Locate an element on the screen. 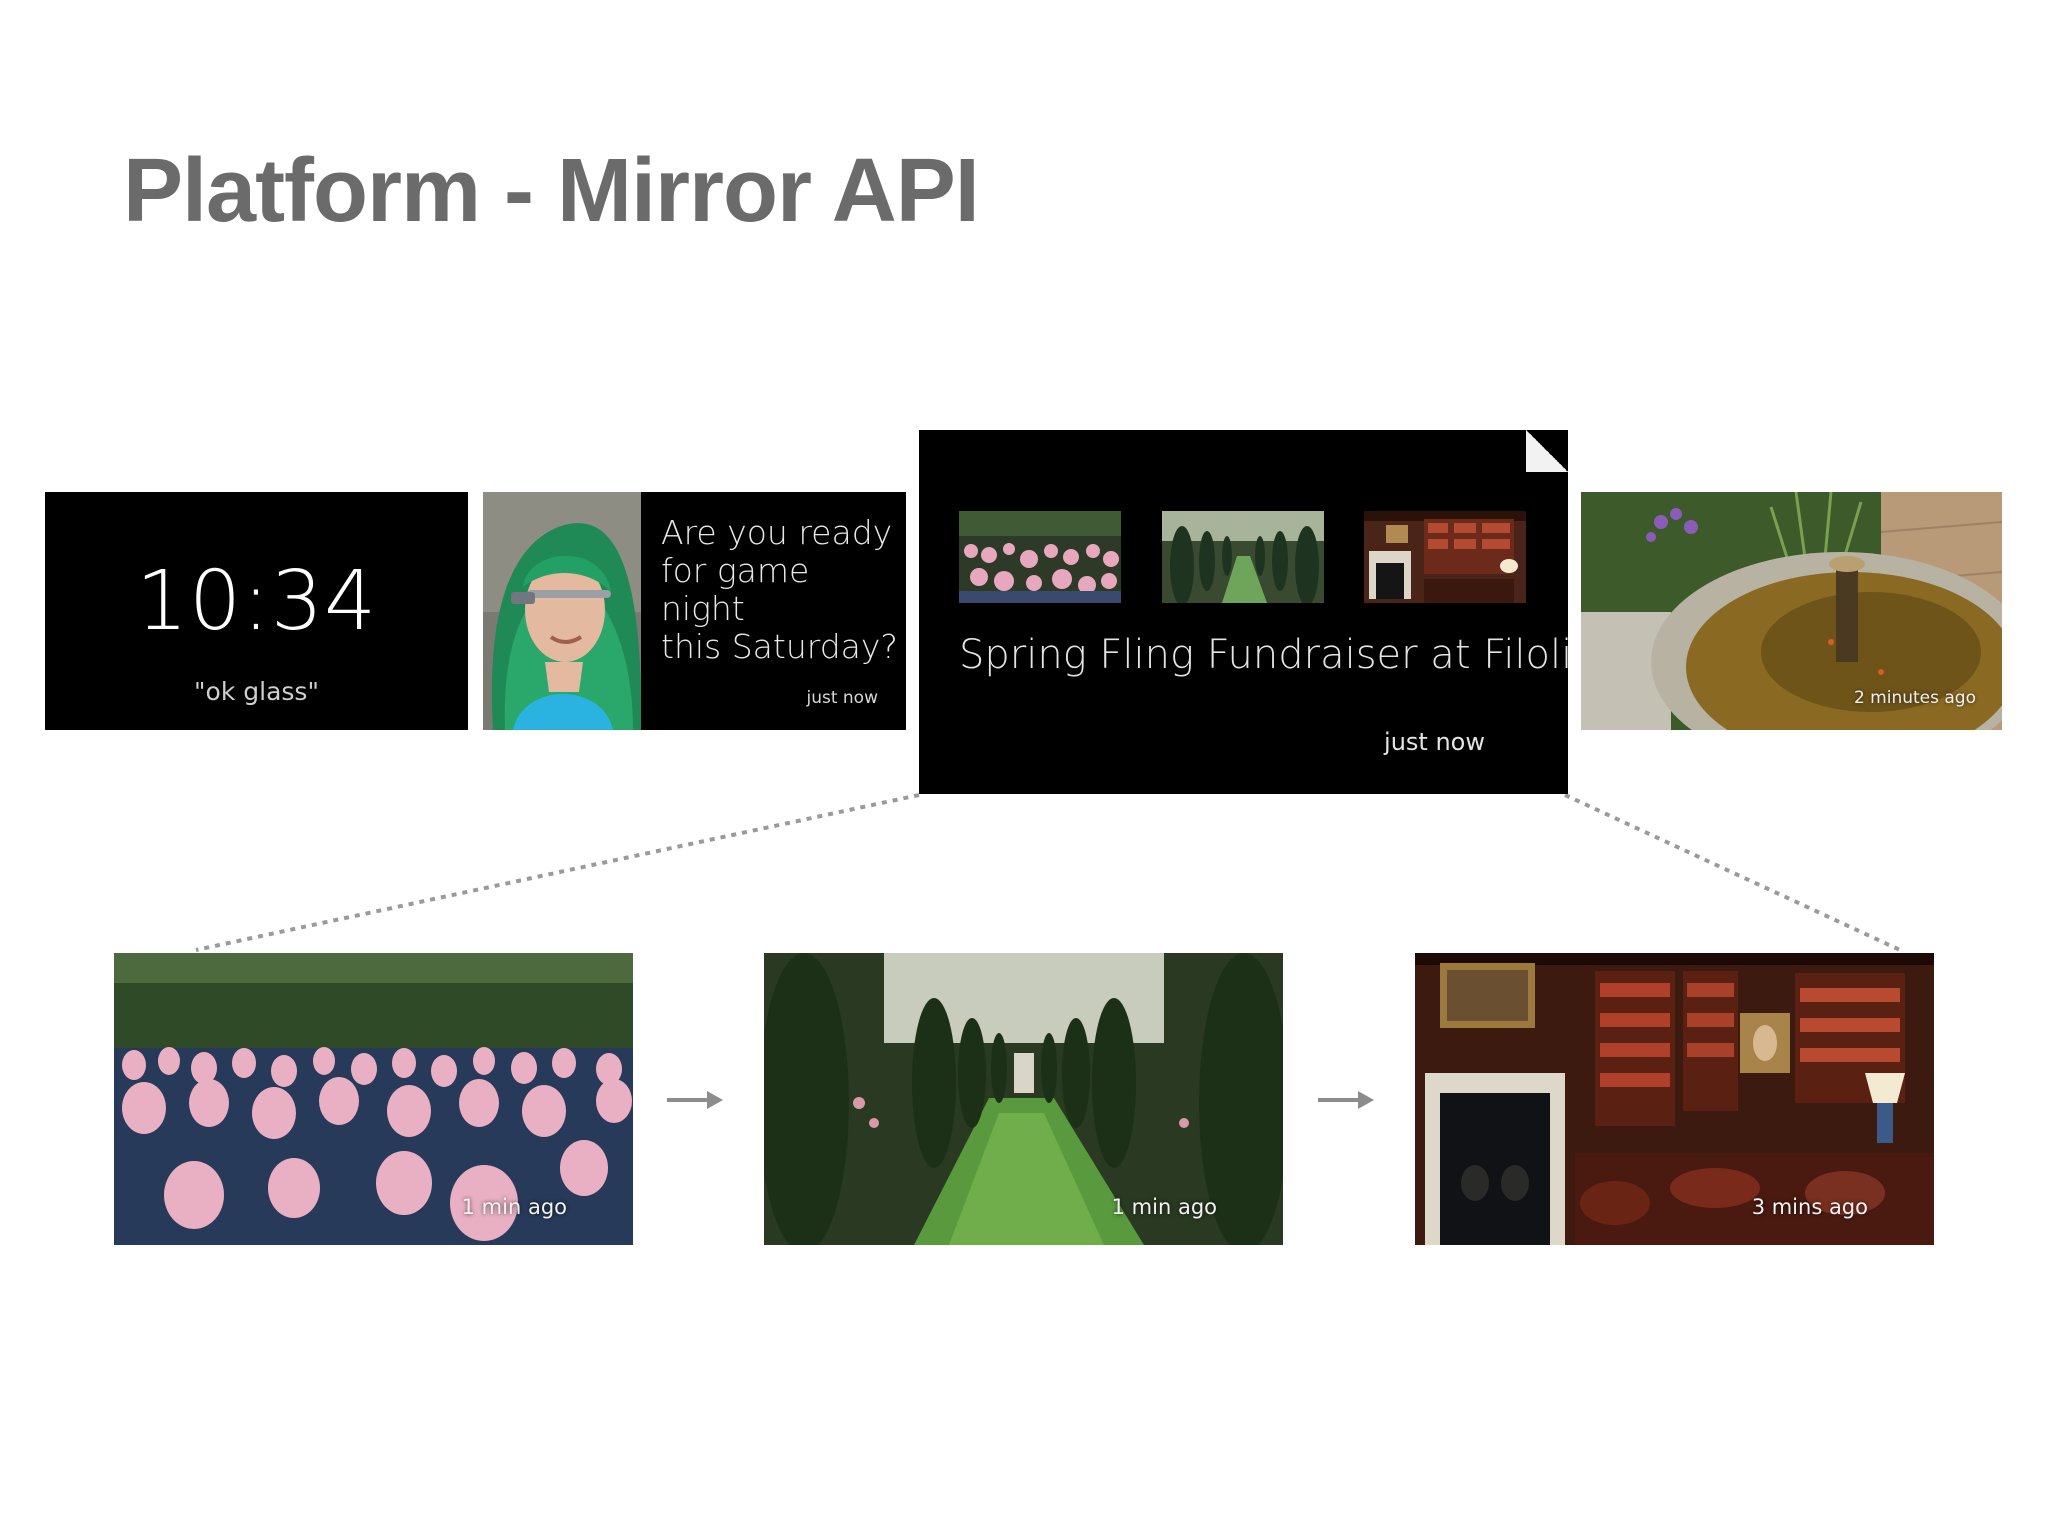  contact-avatar is located at coordinates (562, 611).